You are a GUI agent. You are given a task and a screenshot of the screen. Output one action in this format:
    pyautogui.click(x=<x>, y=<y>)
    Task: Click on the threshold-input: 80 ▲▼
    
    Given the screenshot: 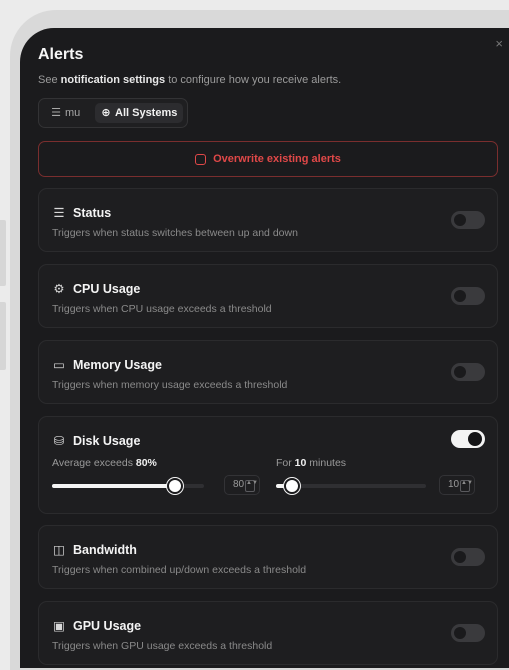 What is the action you would take?
    pyautogui.click(x=242, y=485)
    